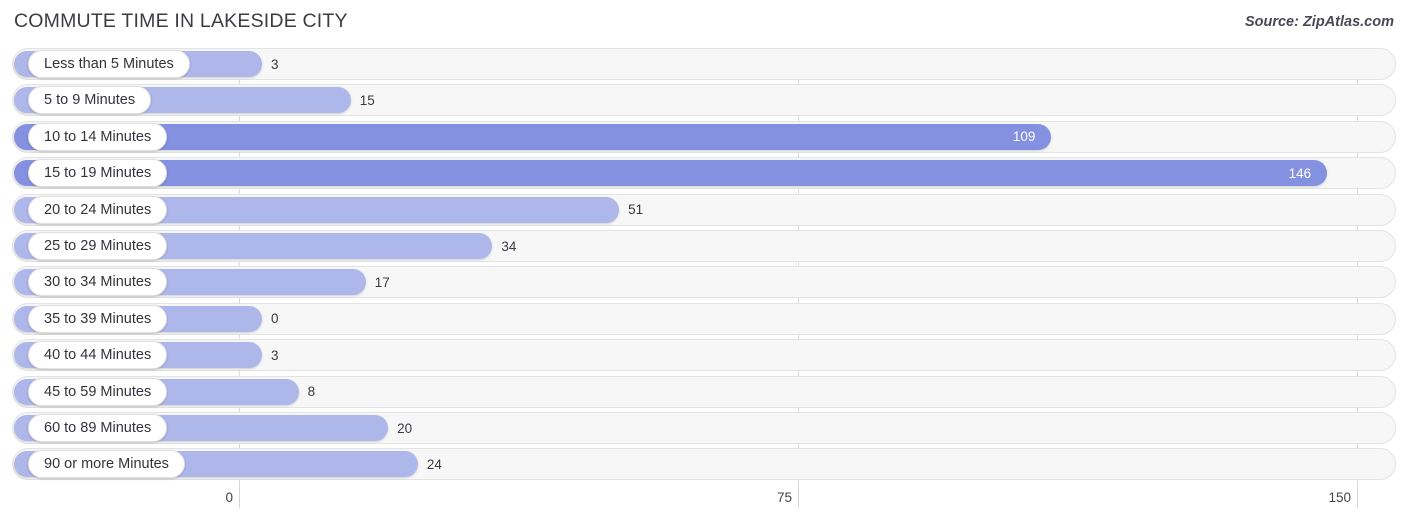  Describe the element at coordinates (704, 282) in the screenshot. I see `chart-row: 30 to 34 Minutes 17` at that location.